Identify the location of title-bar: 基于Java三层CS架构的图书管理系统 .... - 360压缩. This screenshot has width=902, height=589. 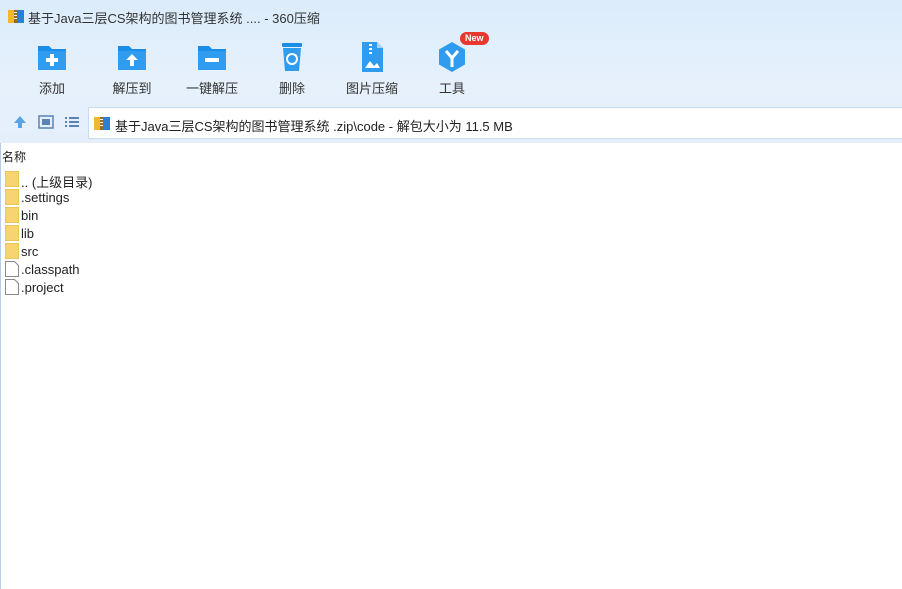
(451, 16).